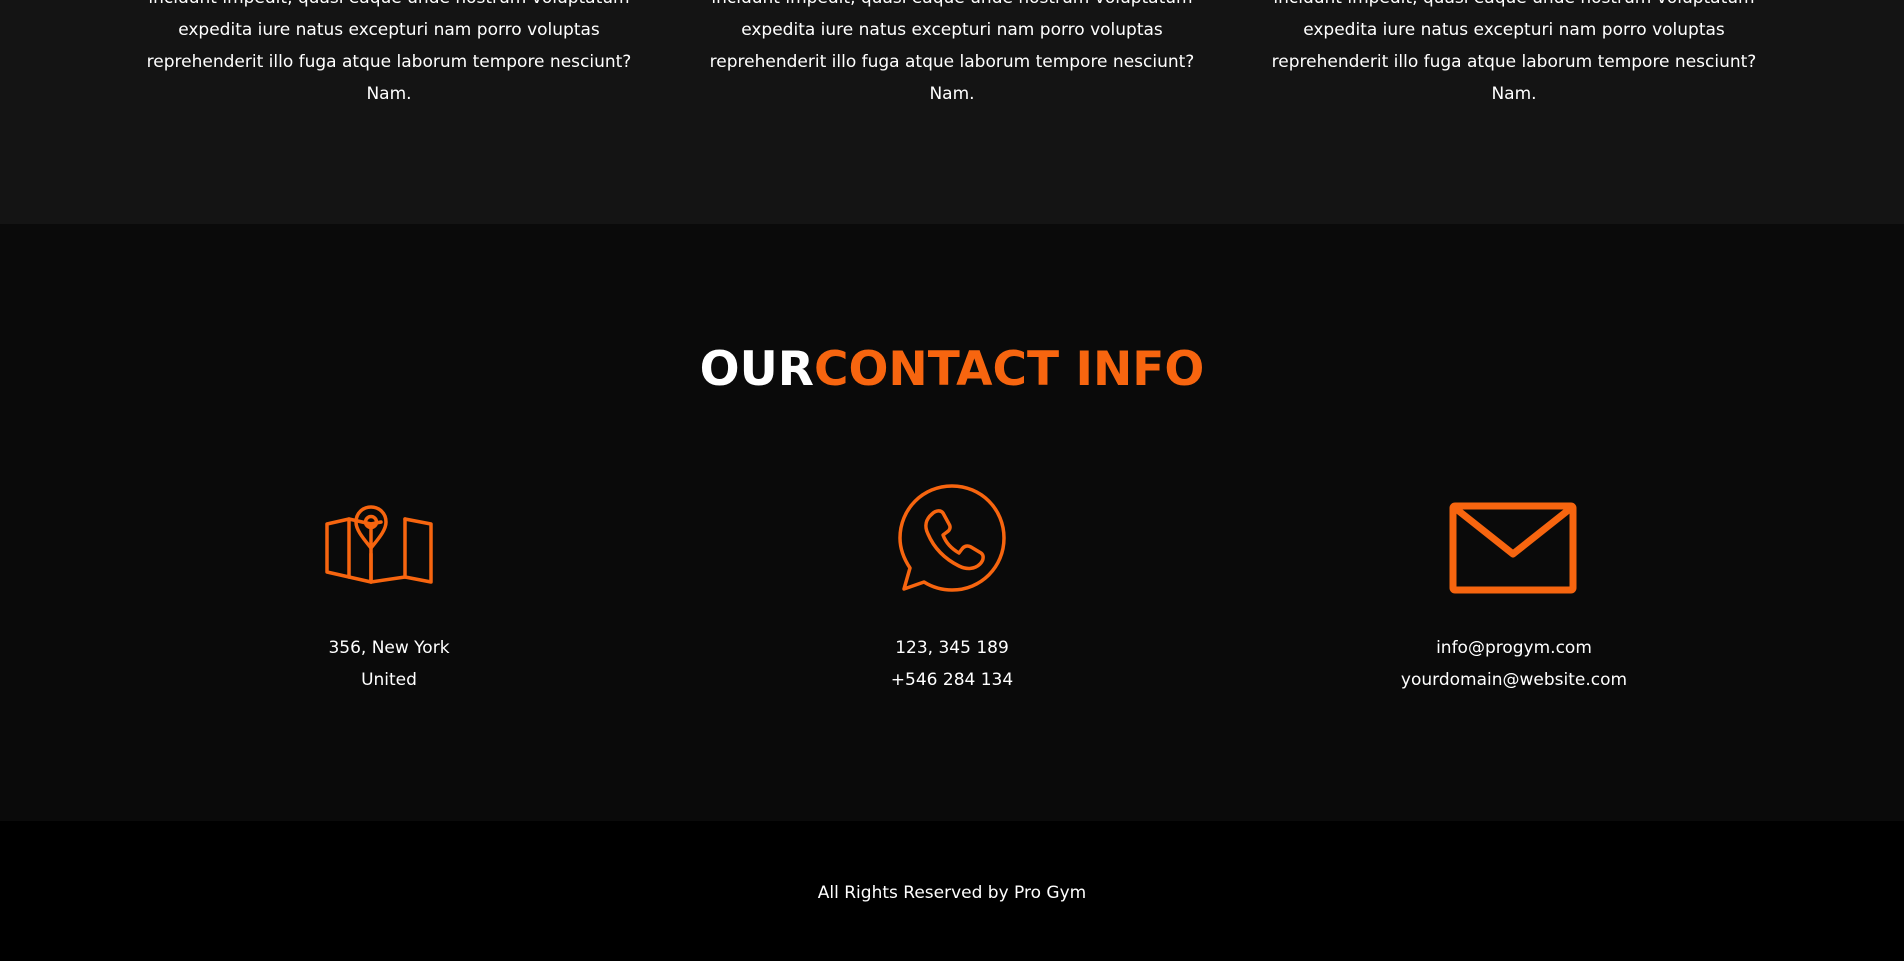  What do you see at coordinates (952, 664) in the screenshot?
I see `phone-lines: 123, 345 189 +546 284 134` at bounding box center [952, 664].